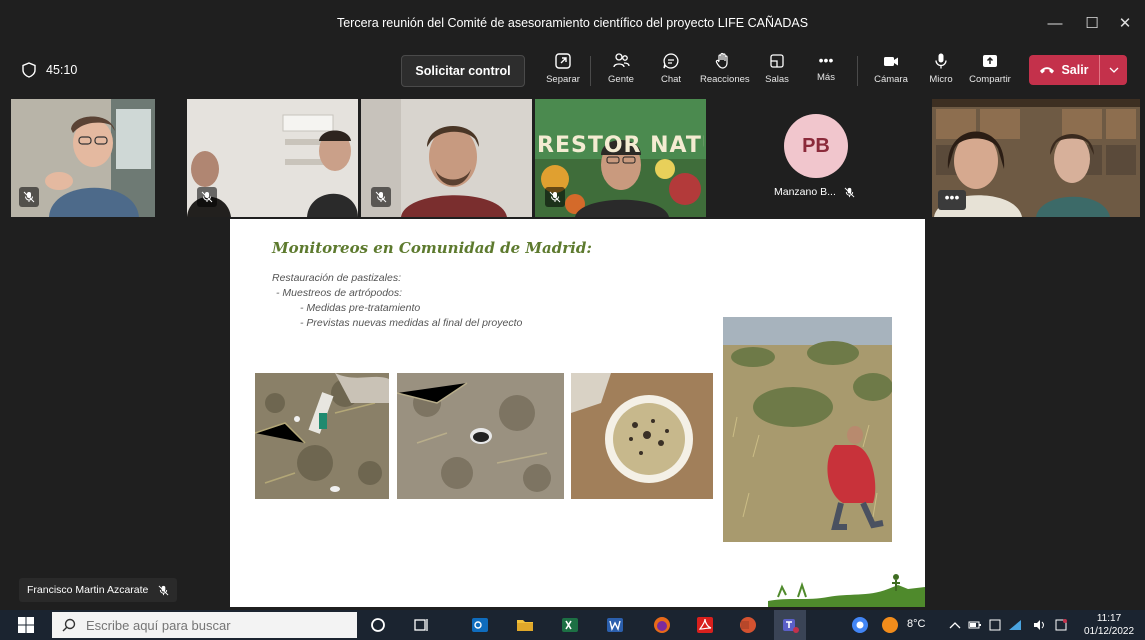 Image resolution: width=1145 pixels, height=640 pixels. What do you see at coordinates (463, 71) in the screenshot?
I see `request-control-button: Solicitar control` at bounding box center [463, 71].